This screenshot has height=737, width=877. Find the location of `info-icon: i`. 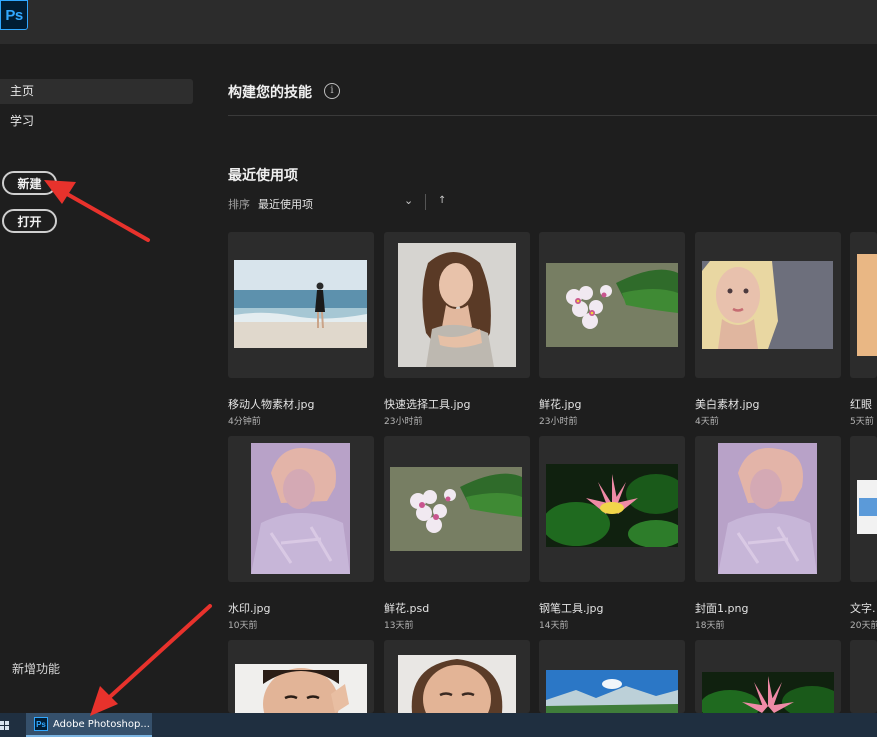

info-icon: i is located at coordinates (332, 91).